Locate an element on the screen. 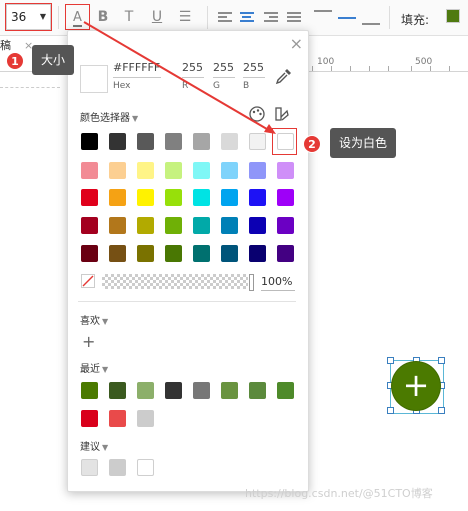 The image size is (468, 511). align-center-icon is located at coordinates (248, 21).